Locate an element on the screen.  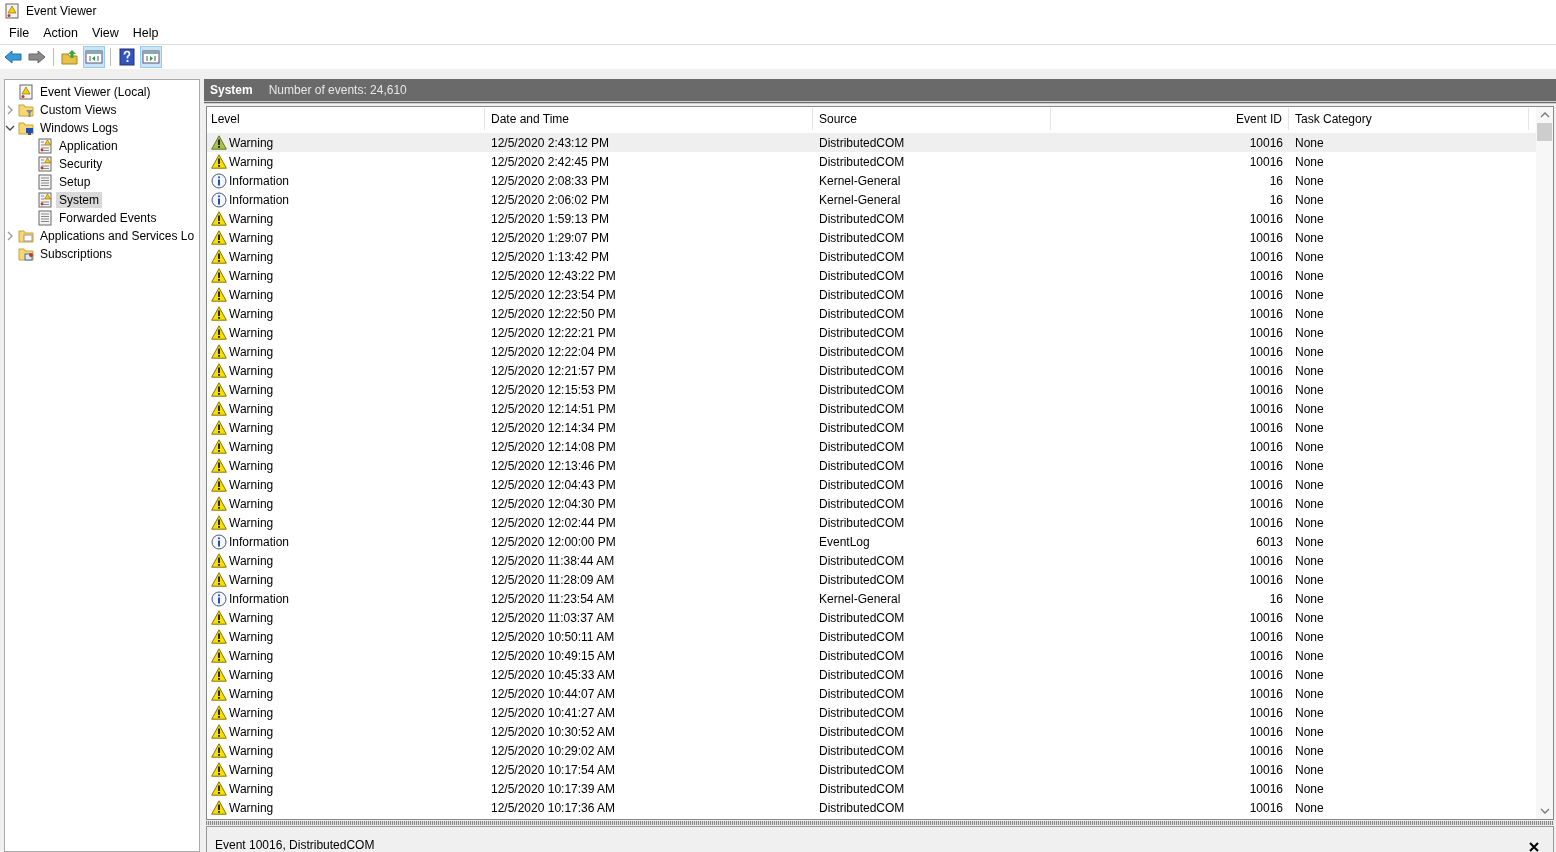
event-row: Warning 12/5/2020 10:44:07 AM DistributedCOM 10016 None is located at coordinates (871, 693).